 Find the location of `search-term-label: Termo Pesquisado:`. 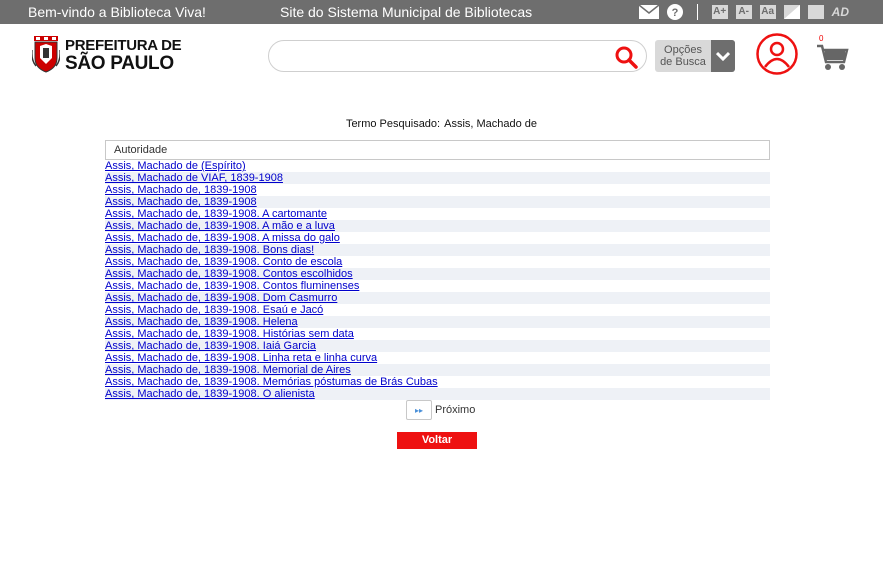

search-term-label: Termo Pesquisado: is located at coordinates (393, 124).